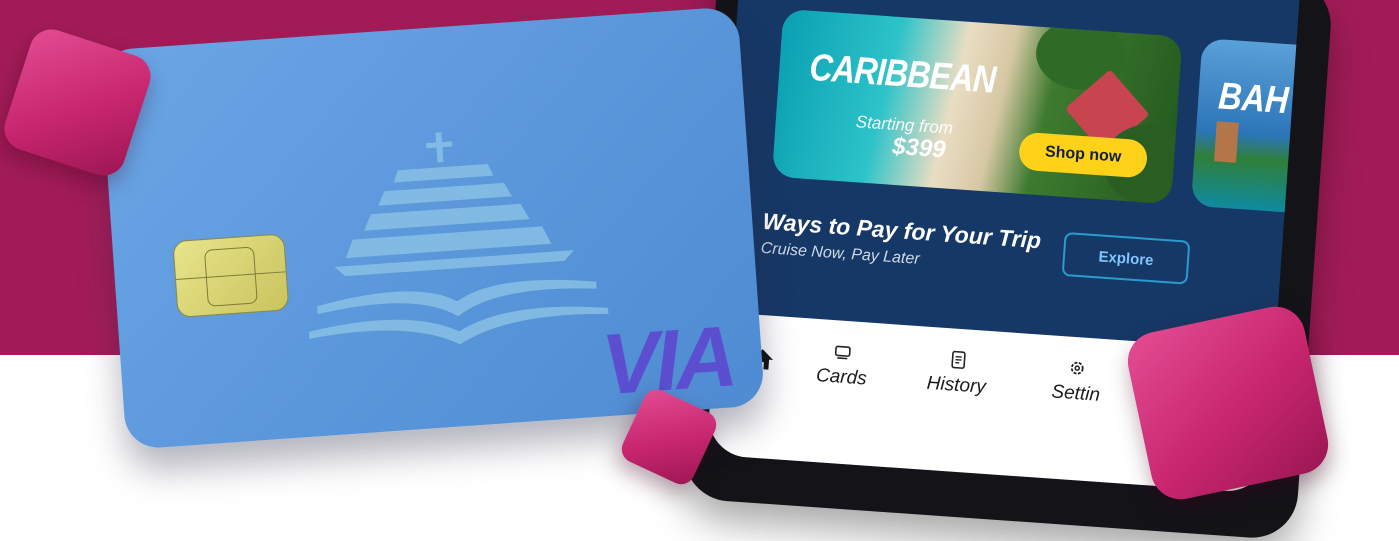  I want to click on nav-item-label: Settin, so click(1076, 393).